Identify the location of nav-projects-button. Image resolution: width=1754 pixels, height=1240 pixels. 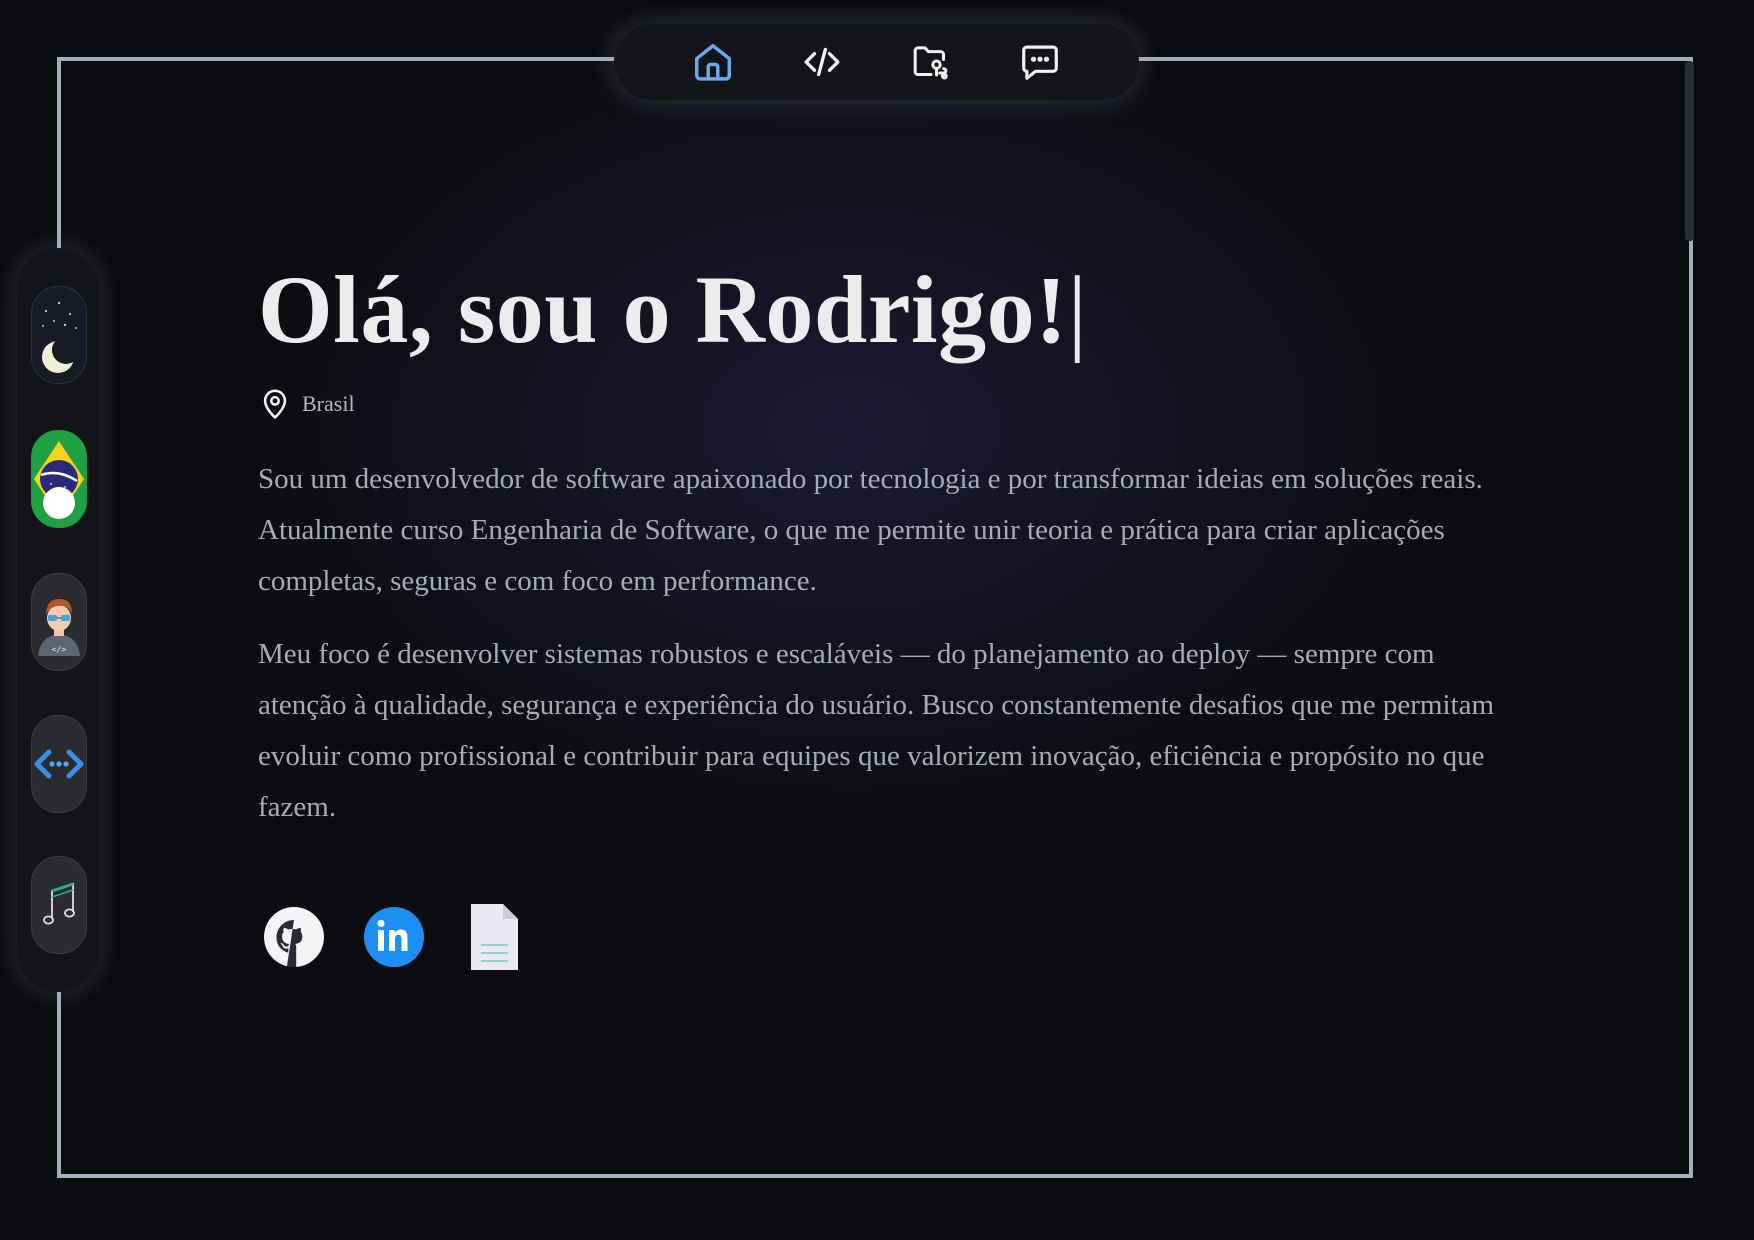
(931, 62).